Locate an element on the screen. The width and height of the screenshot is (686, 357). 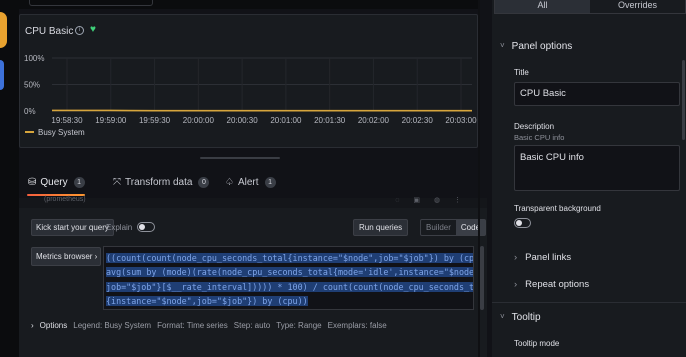
tooltip-label: Tooltip is located at coordinates (526, 317).